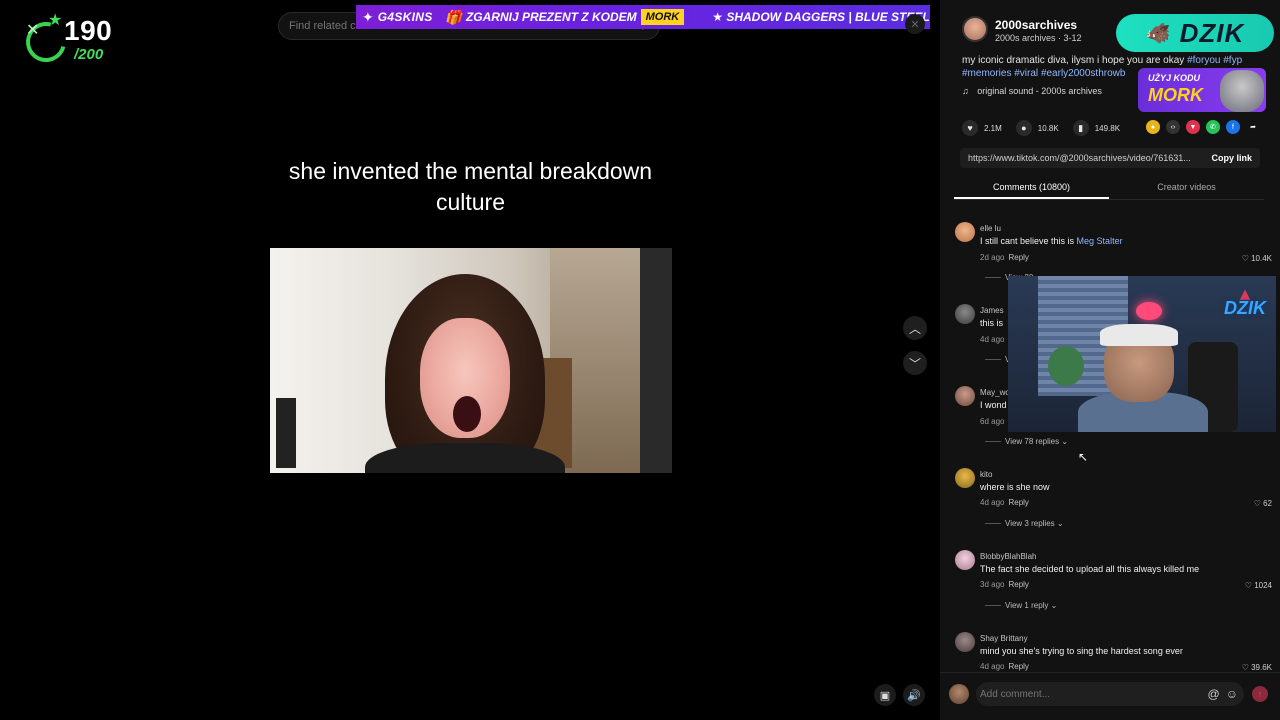  What do you see at coordinates (1107, 128) in the screenshot?
I see `save-count: 149.8K` at bounding box center [1107, 128].